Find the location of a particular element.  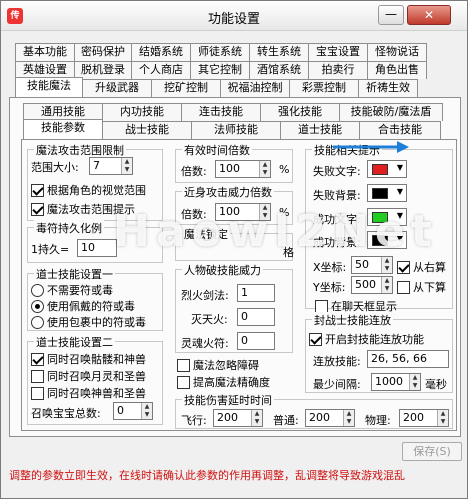

normal-input: 200 ▲ ▼ is located at coordinates (330, 418).